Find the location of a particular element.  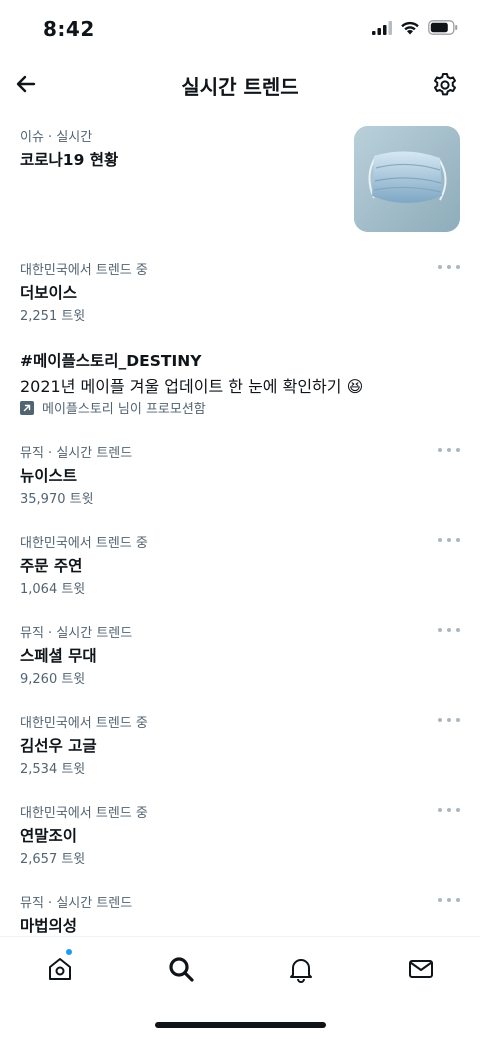

promoted-arrow-icon is located at coordinates (27, 407).